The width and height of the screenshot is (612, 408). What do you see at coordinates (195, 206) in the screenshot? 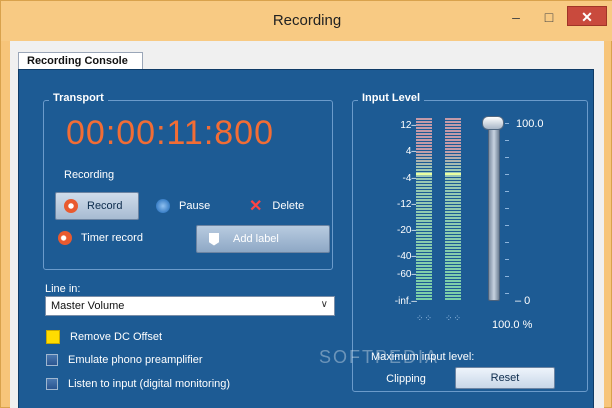
I see `pause-label: Pause` at bounding box center [195, 206].